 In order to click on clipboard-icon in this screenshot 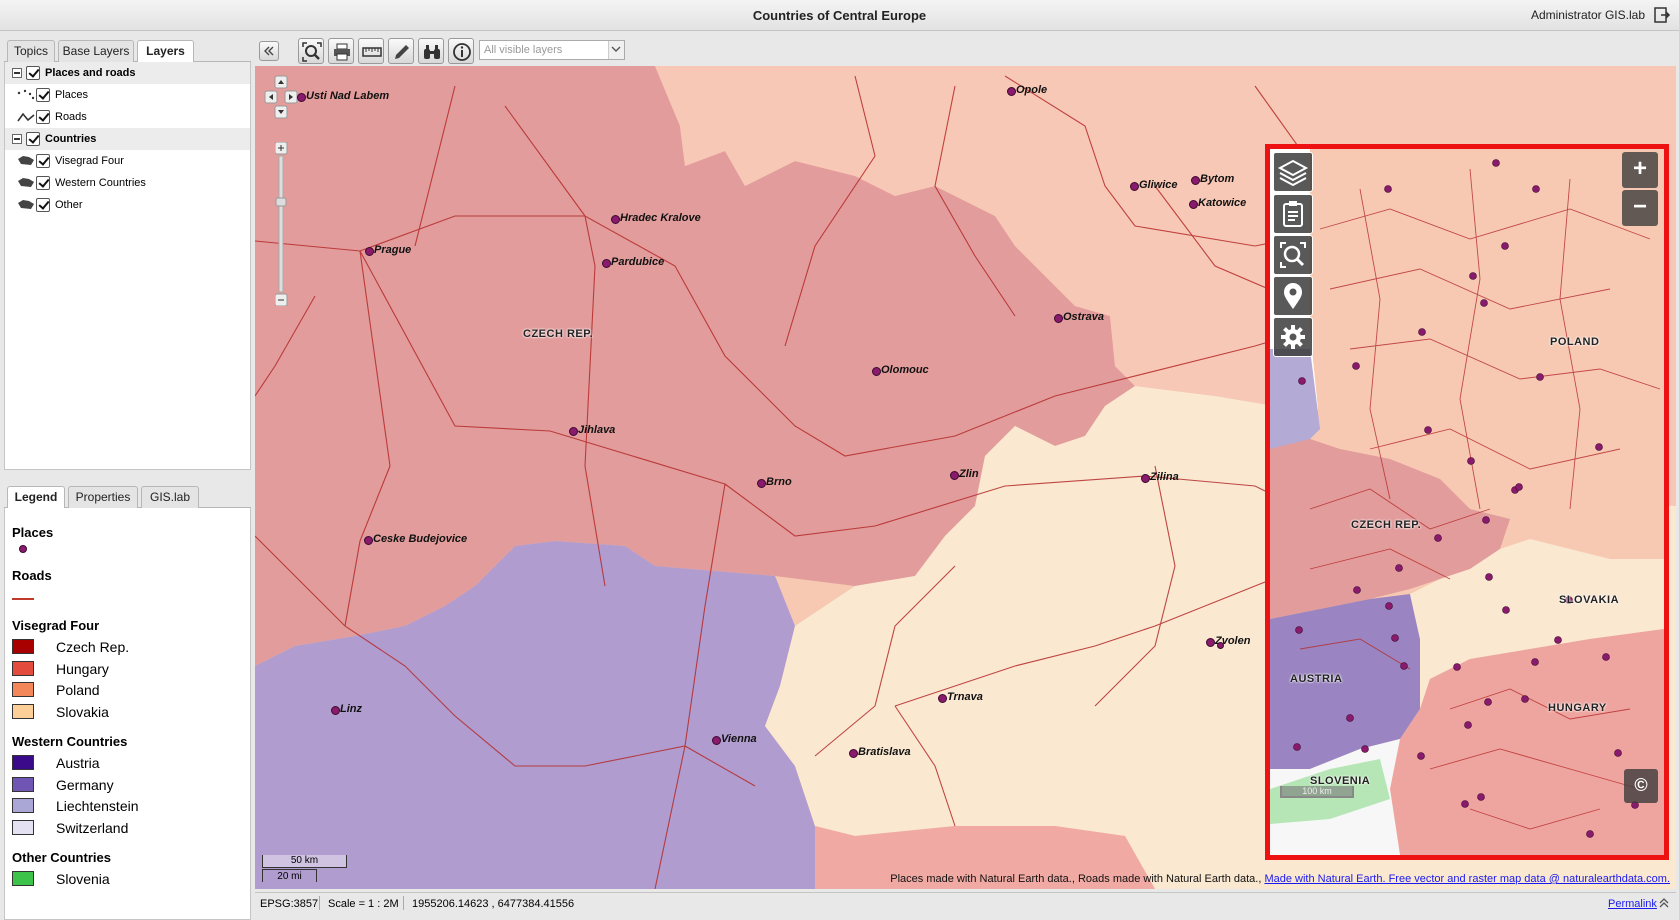, I will do `click(1293, 214)`.